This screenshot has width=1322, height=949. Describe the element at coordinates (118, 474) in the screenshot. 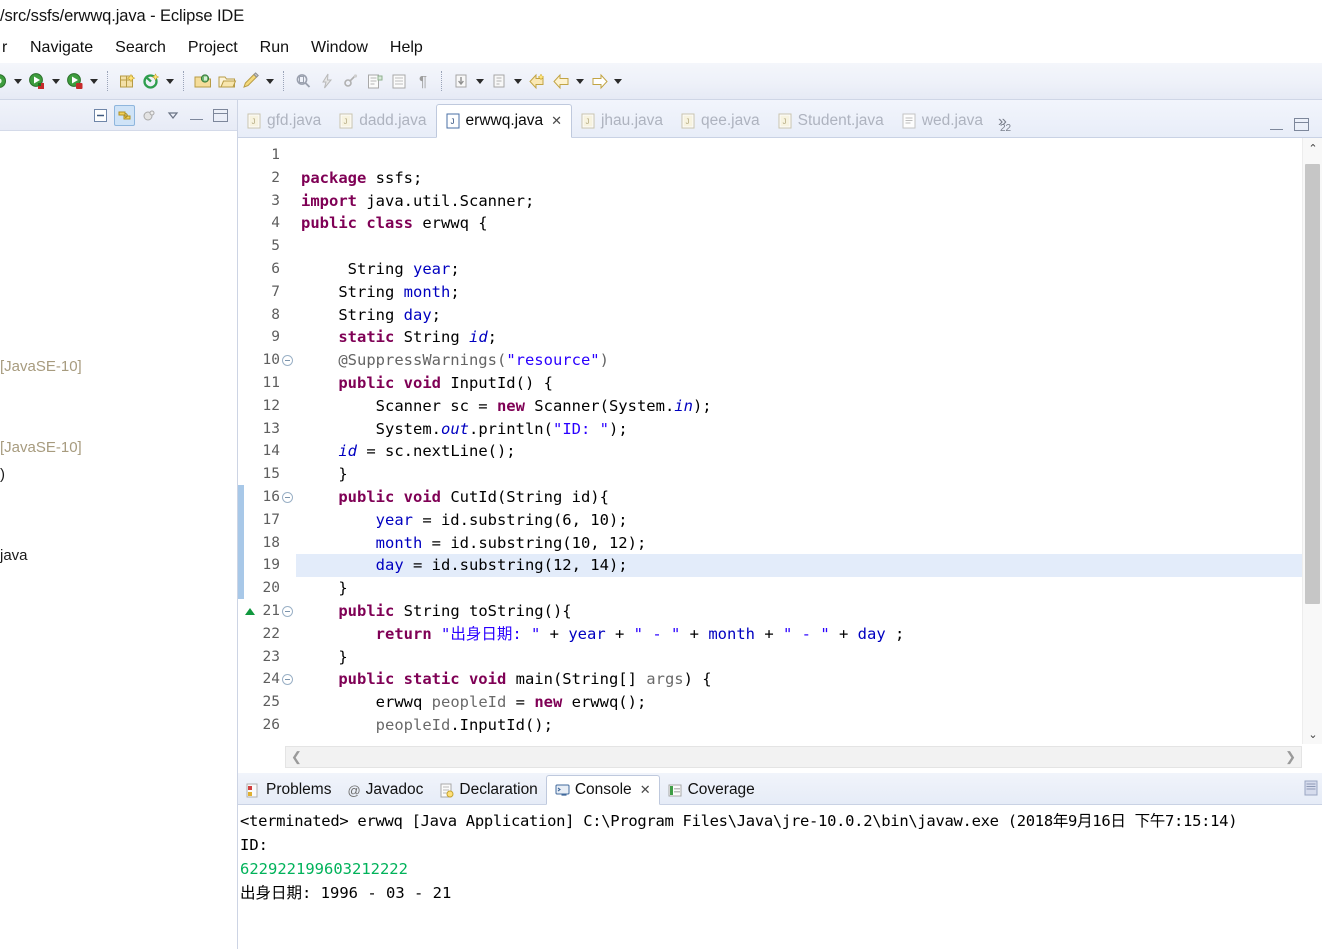

I see `tree-item: )` at that location.